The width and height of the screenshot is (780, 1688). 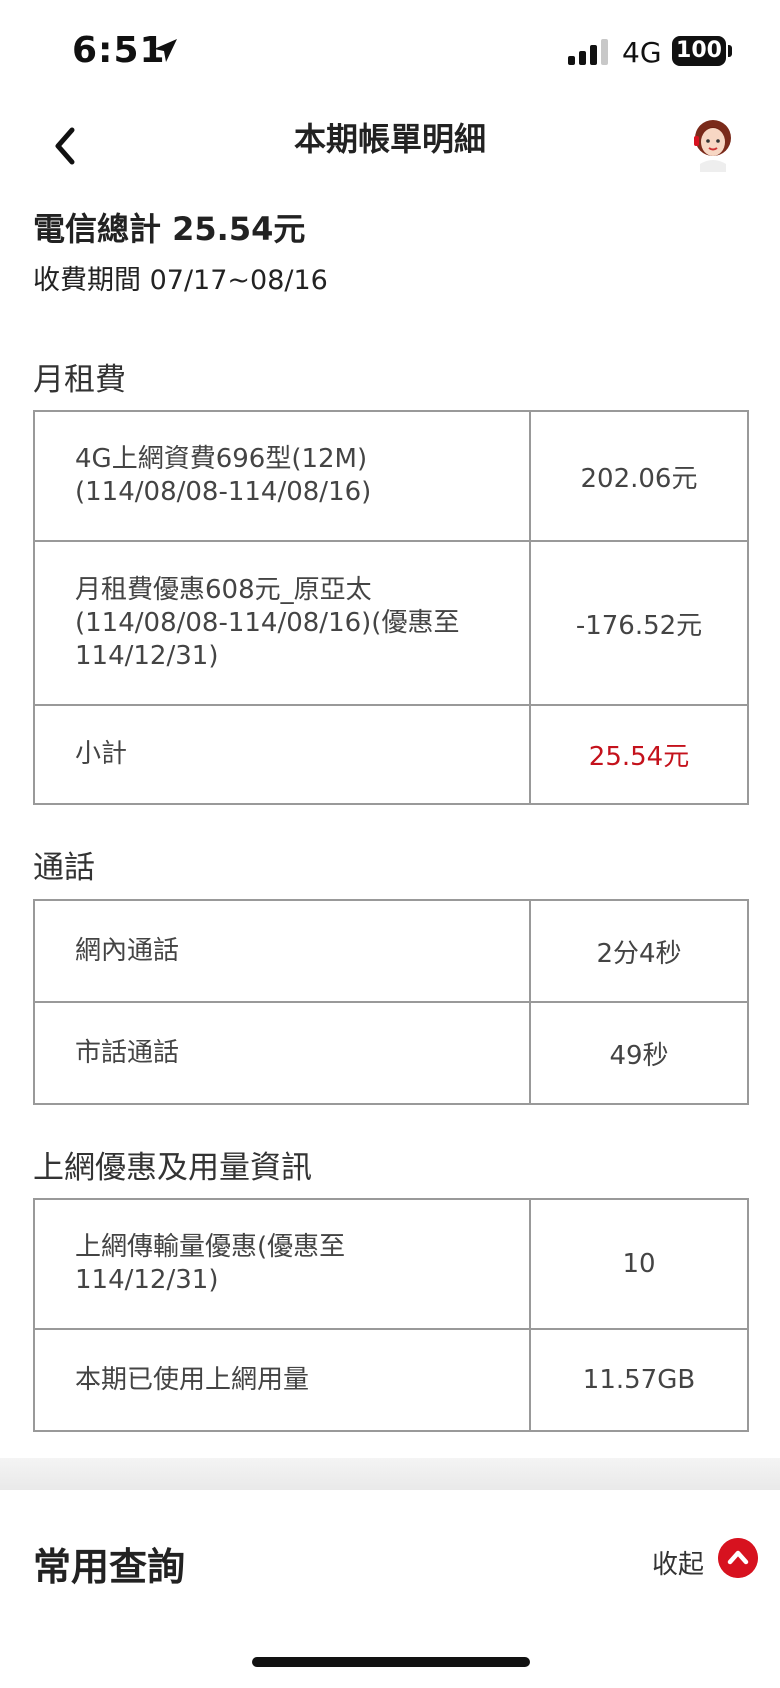 What do you see at coordinates (169, 229) in the screenshot?
I see `telecom-total: 電信總計 25.54元` at bounding box center [169, 229].